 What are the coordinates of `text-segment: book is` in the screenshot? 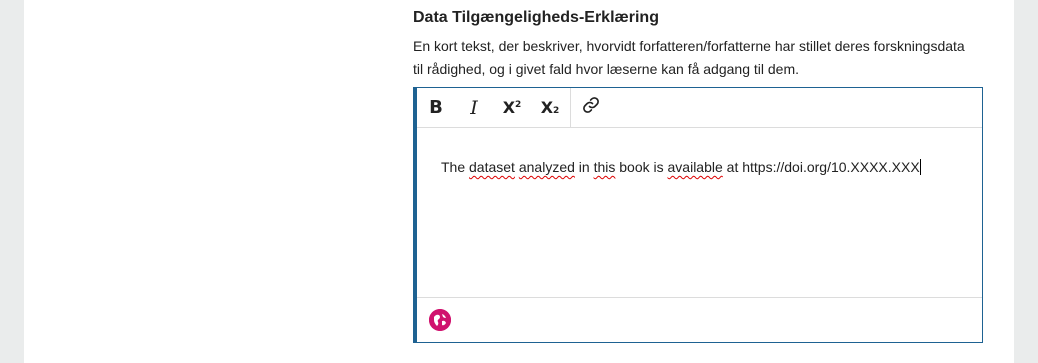 It's located at (641, 167).